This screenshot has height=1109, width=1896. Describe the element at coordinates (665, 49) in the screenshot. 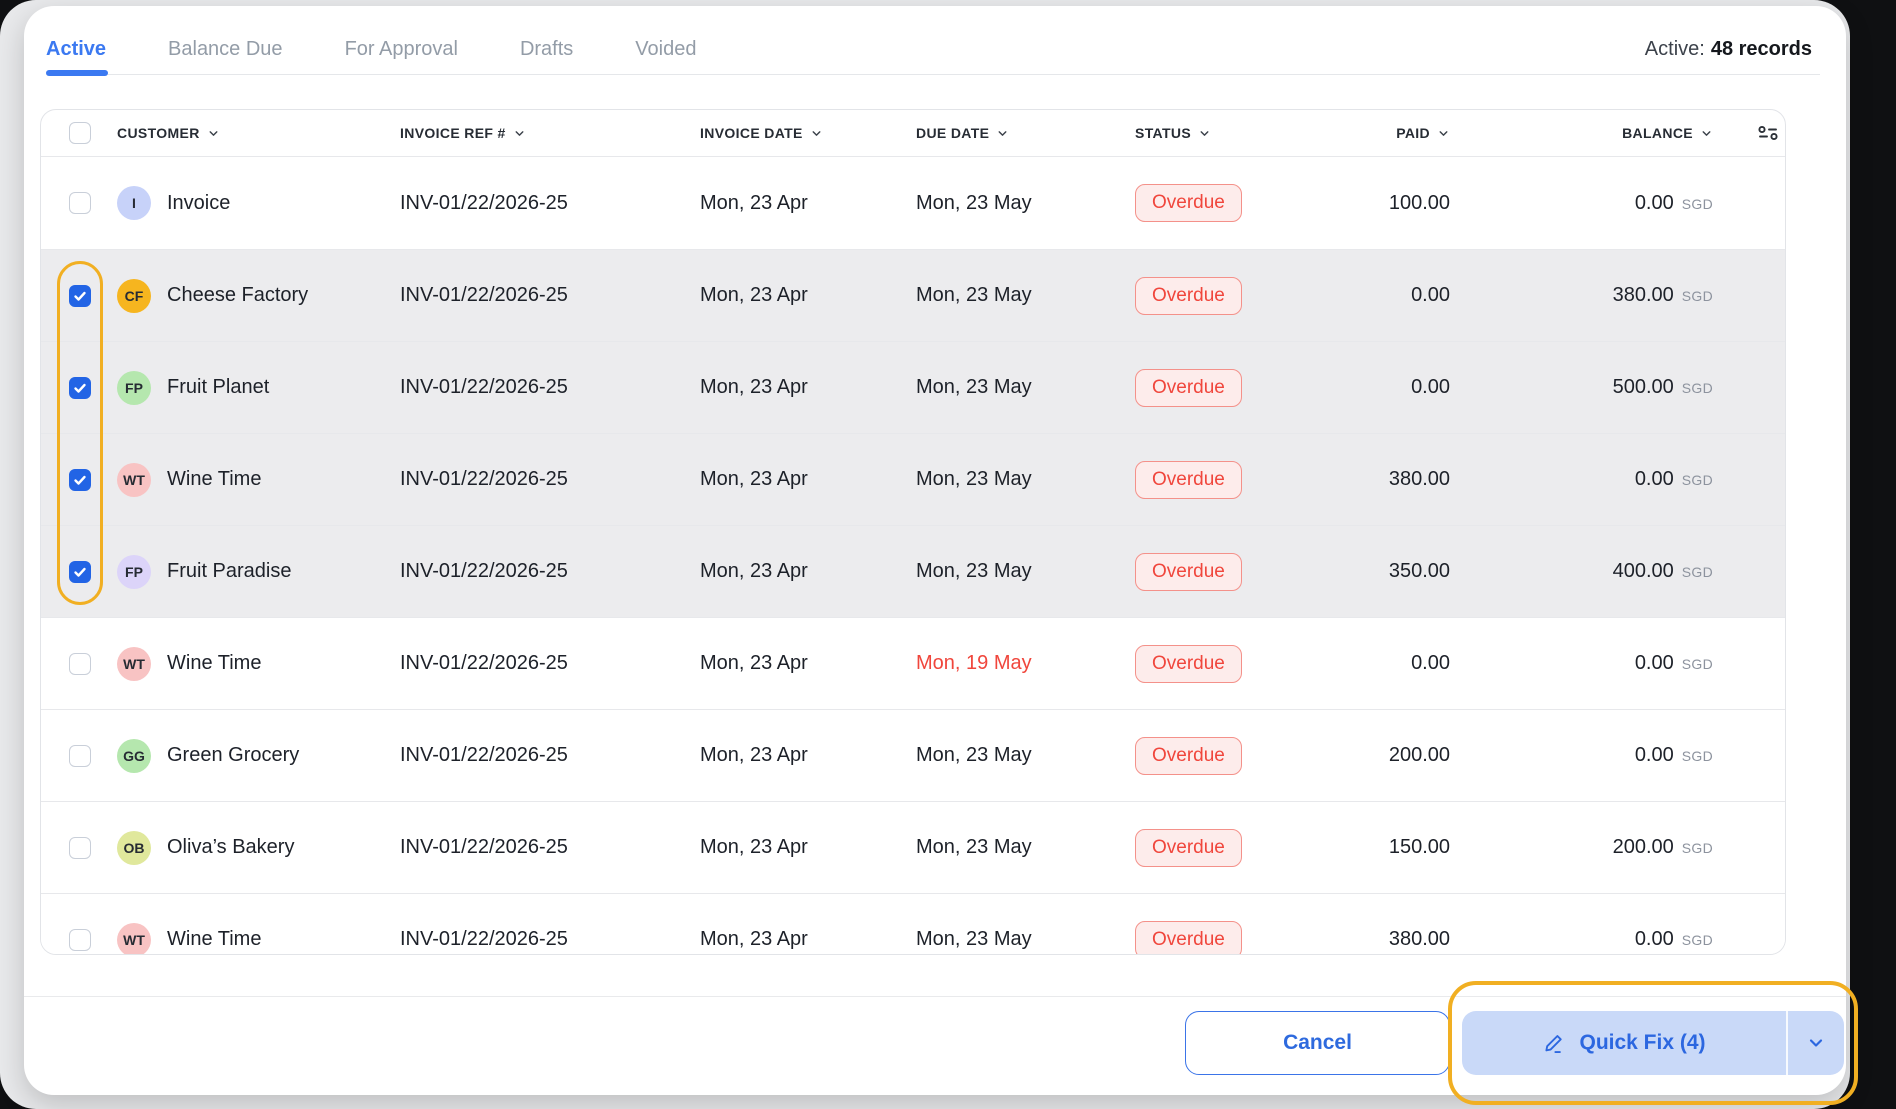

I see `tab-voided: Voided` at that location.